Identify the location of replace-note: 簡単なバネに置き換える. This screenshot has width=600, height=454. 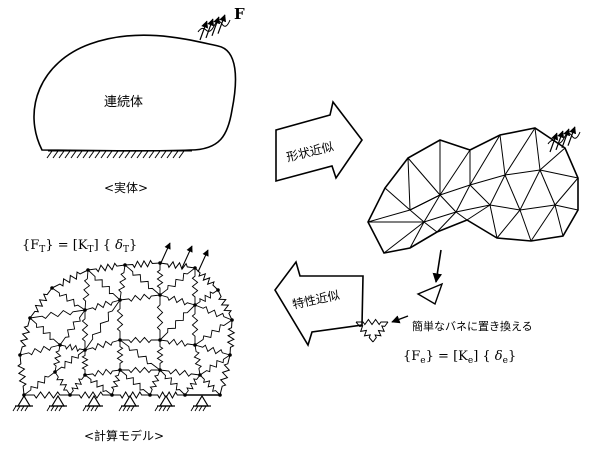
(472, 326).